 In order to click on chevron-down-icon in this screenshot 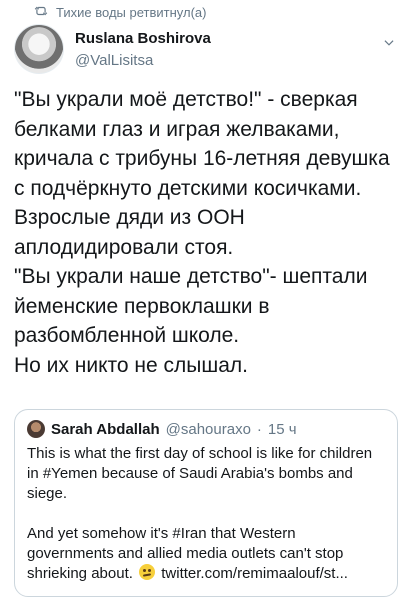, I will do `click(389, 43)`.